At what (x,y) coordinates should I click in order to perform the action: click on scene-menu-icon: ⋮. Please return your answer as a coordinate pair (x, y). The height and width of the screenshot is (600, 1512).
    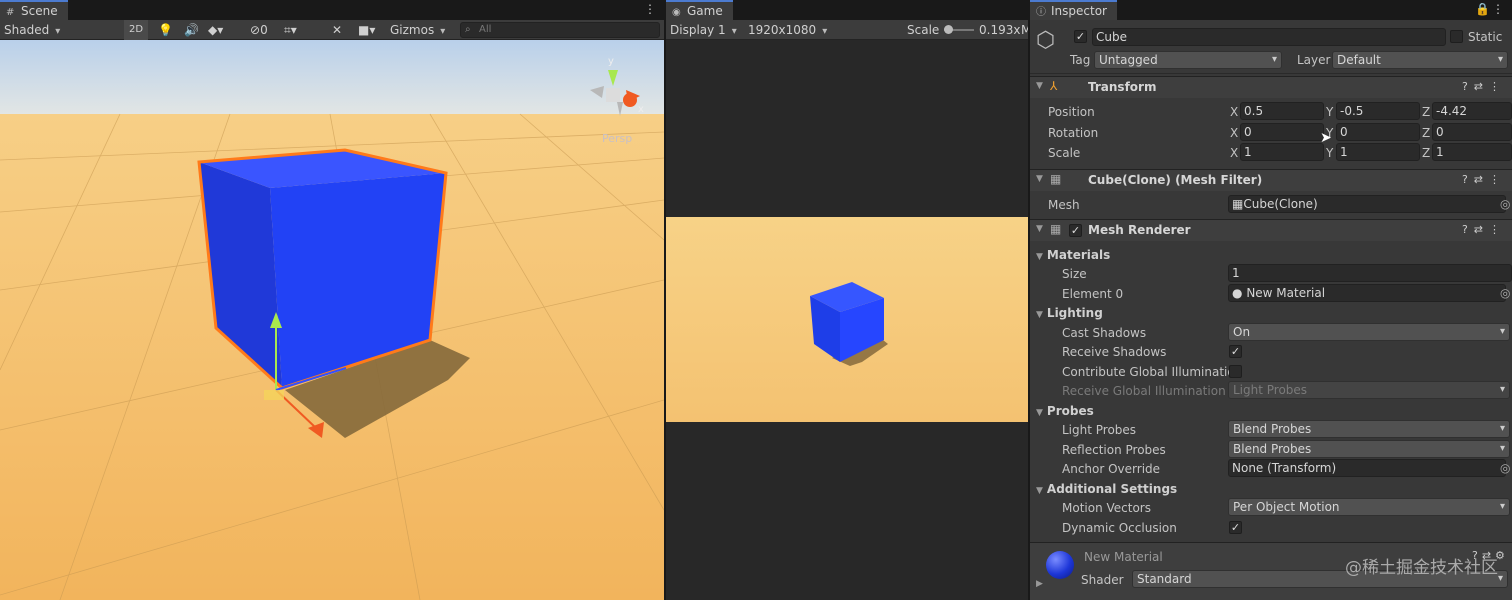
    Looking at the image, I should click on (650, 9).